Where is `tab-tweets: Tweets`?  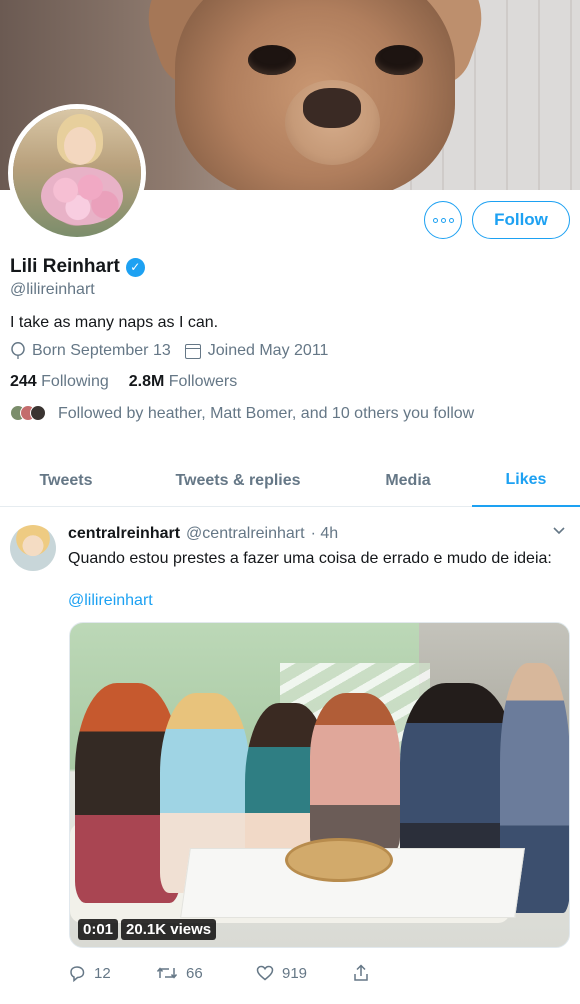 tab-tweets: Tweets is located at coordinates (66, 481).